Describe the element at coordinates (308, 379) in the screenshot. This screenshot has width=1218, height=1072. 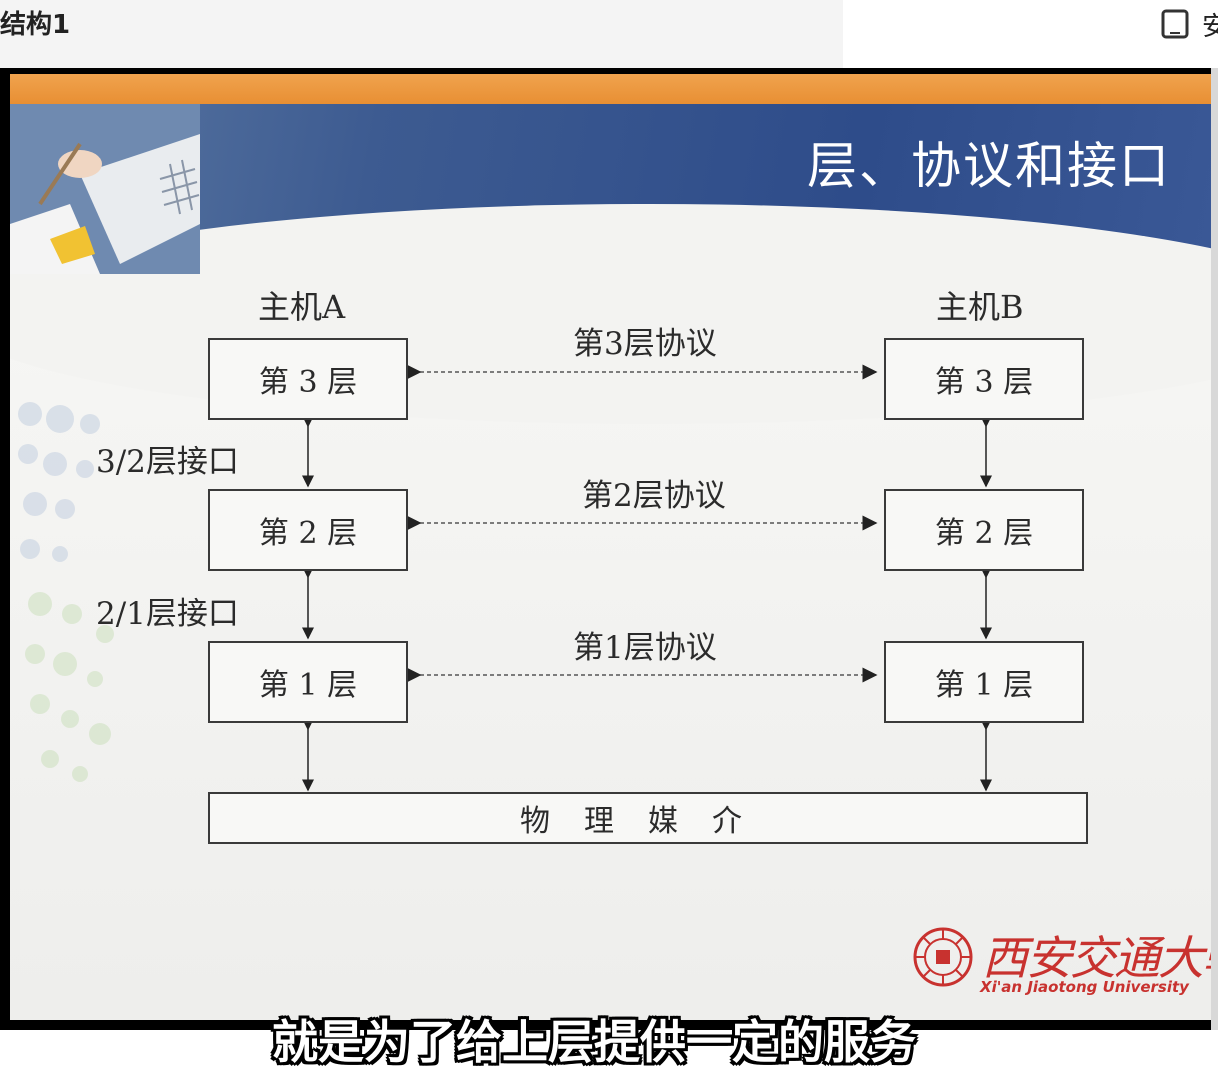
I see `host-a-layer-3: 第 3 层` at that location.